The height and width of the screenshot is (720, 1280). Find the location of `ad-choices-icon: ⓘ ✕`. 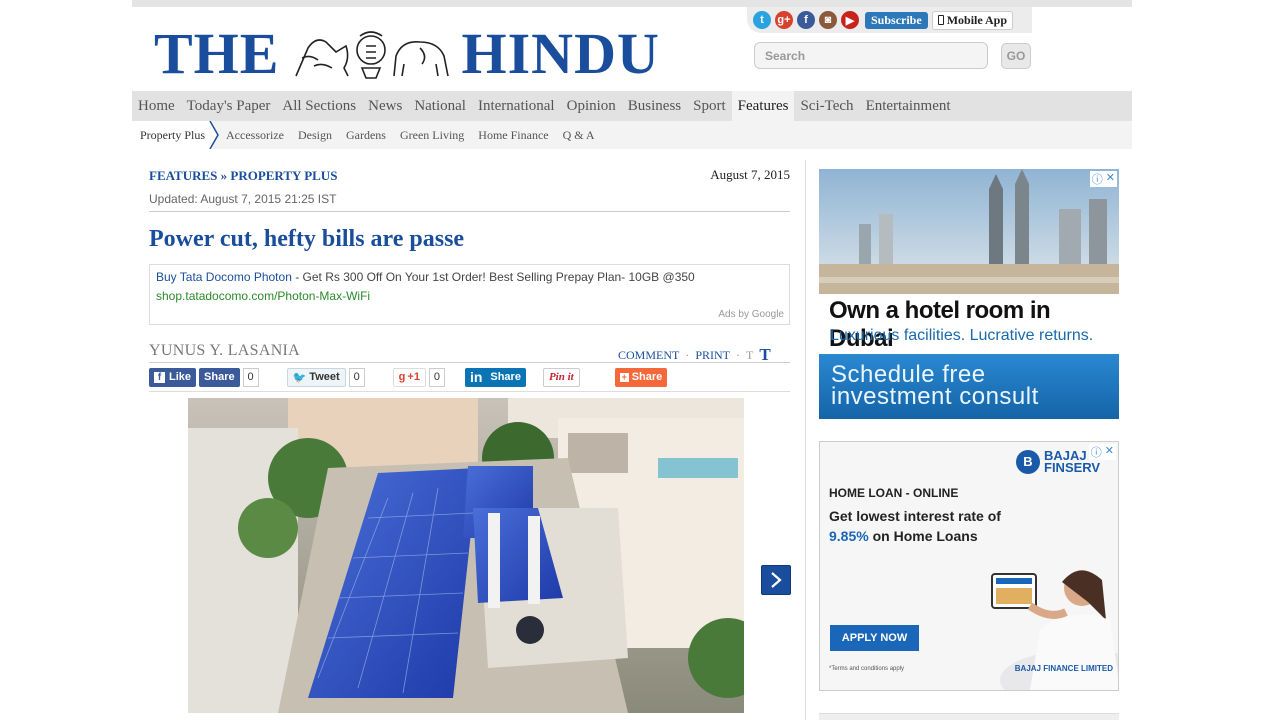

ad-choices-icon: ⓘ ✕ is located at coordinates (1103, 179).